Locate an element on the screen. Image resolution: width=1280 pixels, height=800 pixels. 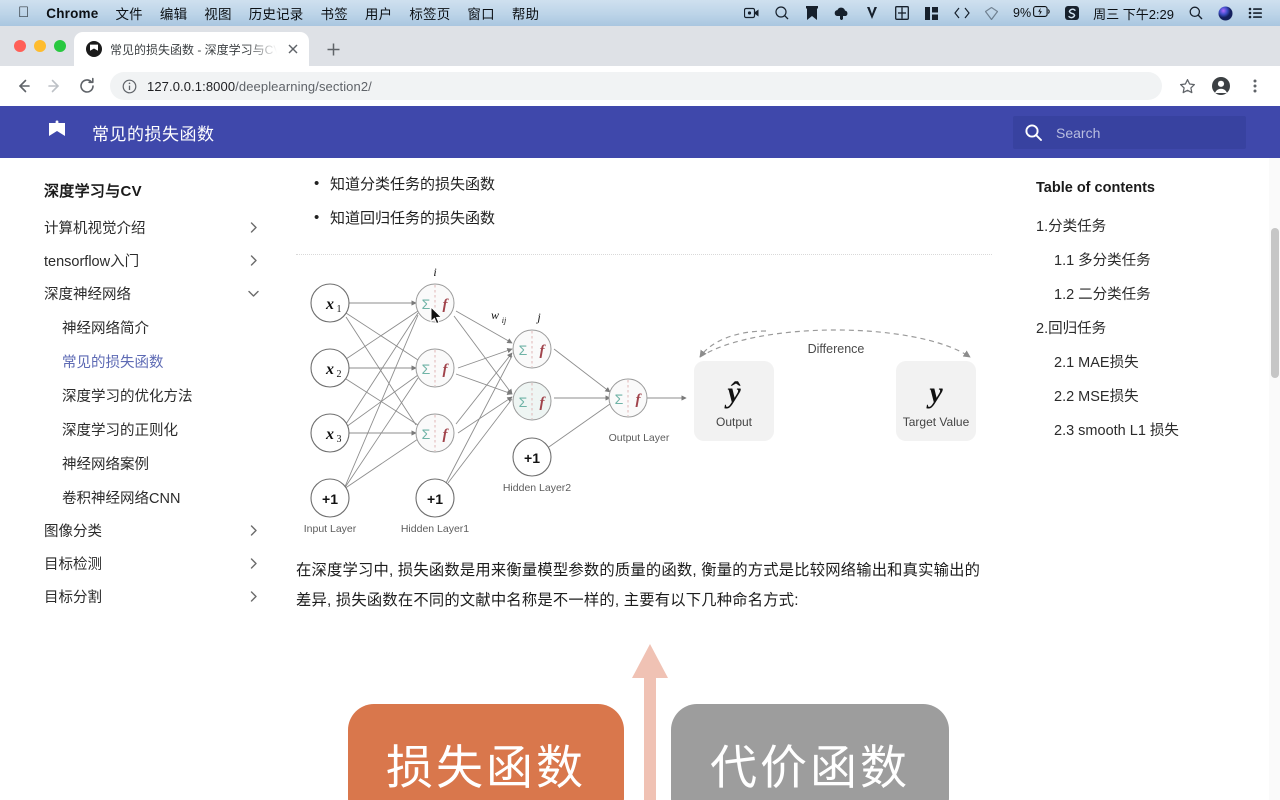
maximize-window-button is located at coordinates (60, 46).